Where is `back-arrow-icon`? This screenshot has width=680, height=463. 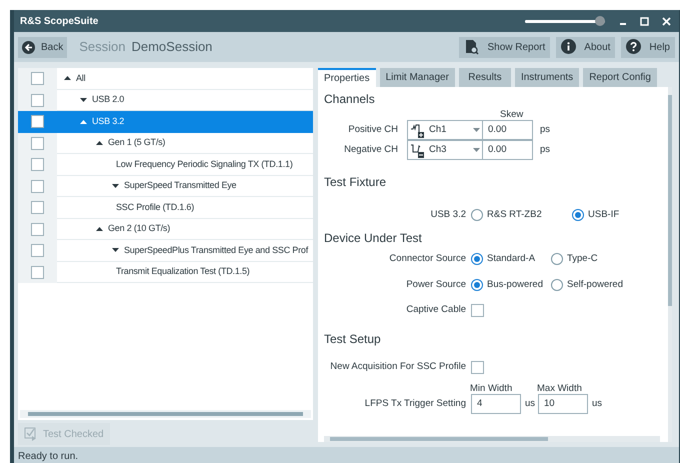 back-arrow-icon is located at coordinates (28, 47).